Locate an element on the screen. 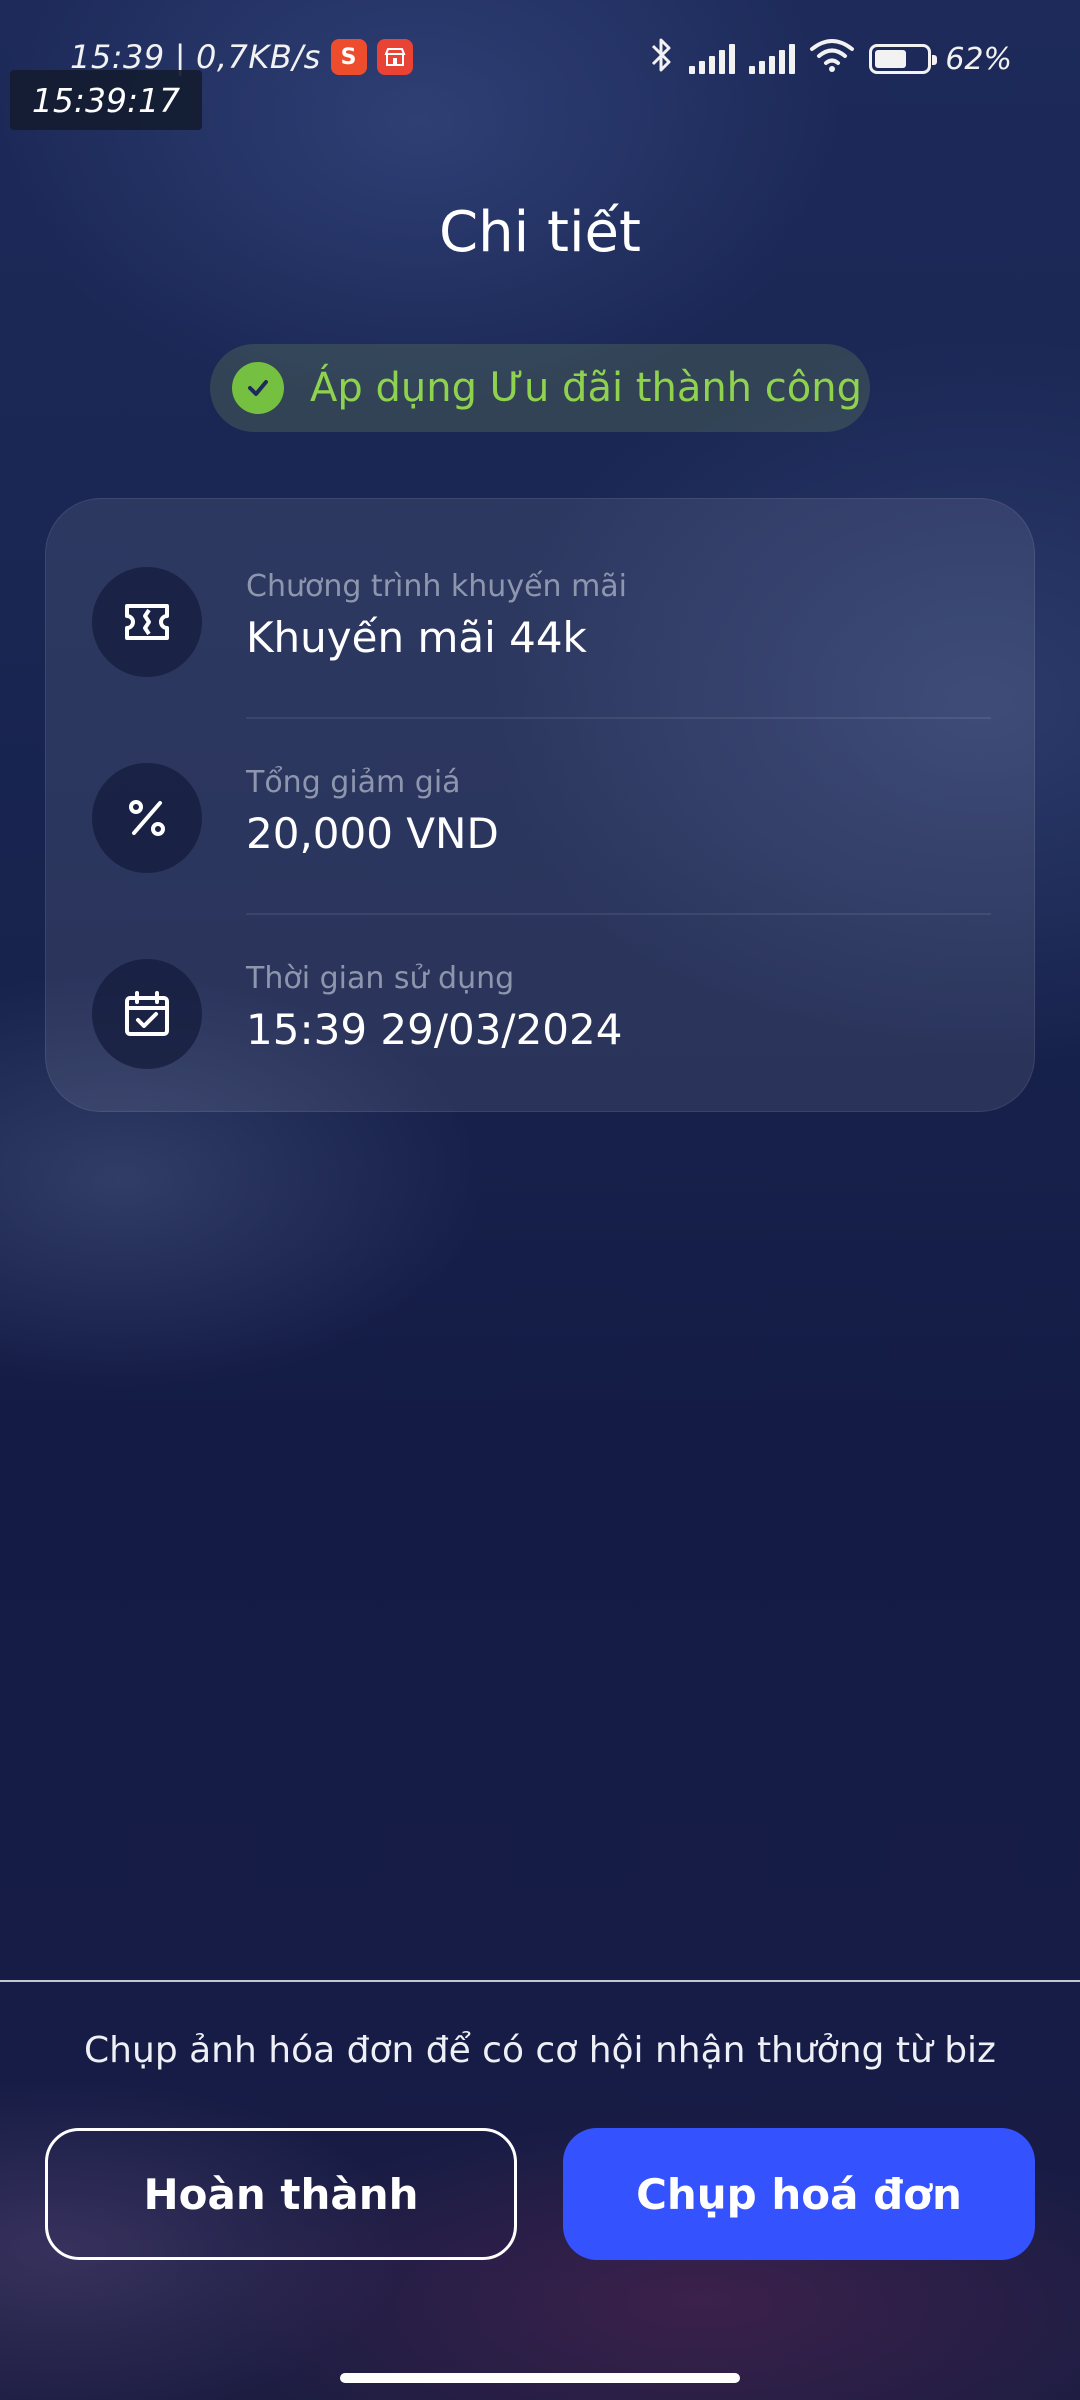 The height and width of the screenshot is (2400, 1080). detail-row-discount: Tổng giảm giá 20,000 VND is located at coordinates (541, 784).